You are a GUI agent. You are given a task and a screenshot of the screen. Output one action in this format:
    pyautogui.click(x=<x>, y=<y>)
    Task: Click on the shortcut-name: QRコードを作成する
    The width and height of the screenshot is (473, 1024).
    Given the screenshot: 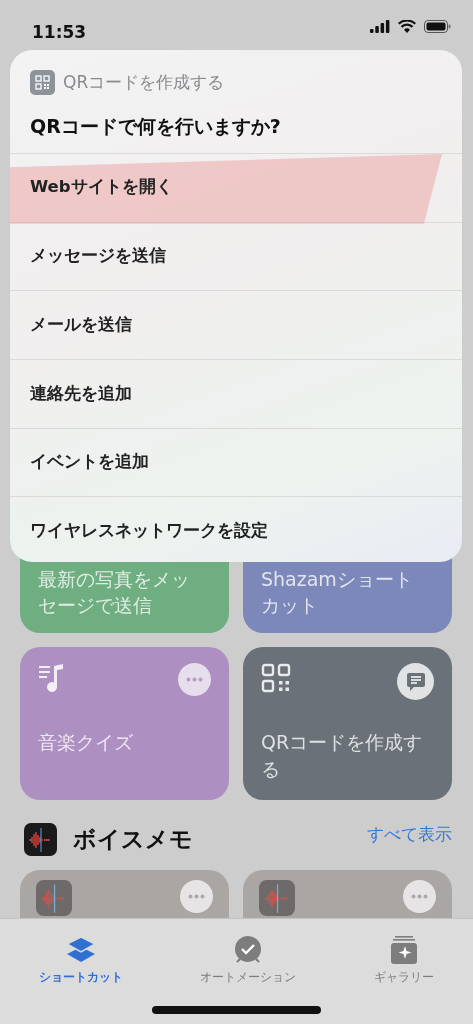 What is the action you would take?
    pyautogui.click(x=144, y=82)
    